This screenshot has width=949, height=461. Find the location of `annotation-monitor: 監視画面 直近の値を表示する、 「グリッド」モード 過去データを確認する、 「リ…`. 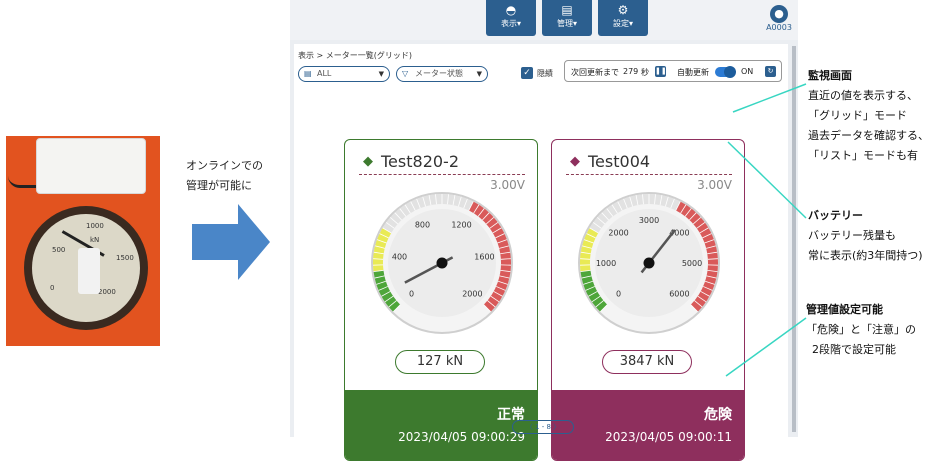

annotation-monitor: 監視画面 直近の値を表示する、 「グリッド」モード 過去データを確認する、 「リ… is located at coordinates (868, 116).